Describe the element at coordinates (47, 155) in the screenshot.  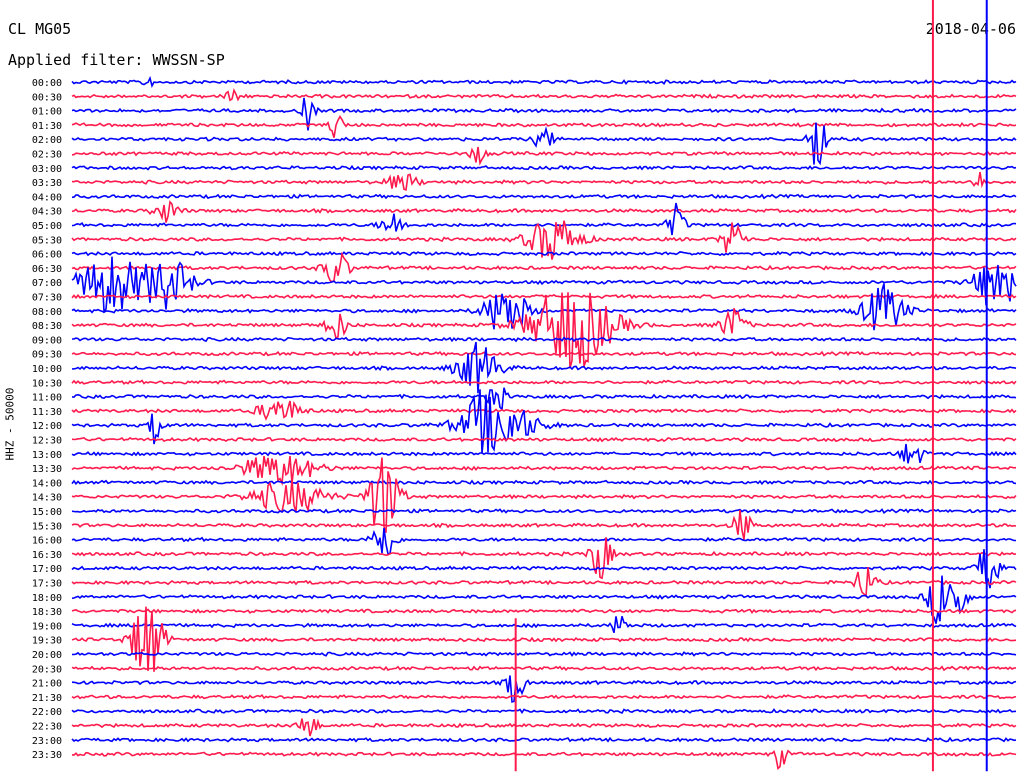
I see `tick-label-5: 02:30` at that location.